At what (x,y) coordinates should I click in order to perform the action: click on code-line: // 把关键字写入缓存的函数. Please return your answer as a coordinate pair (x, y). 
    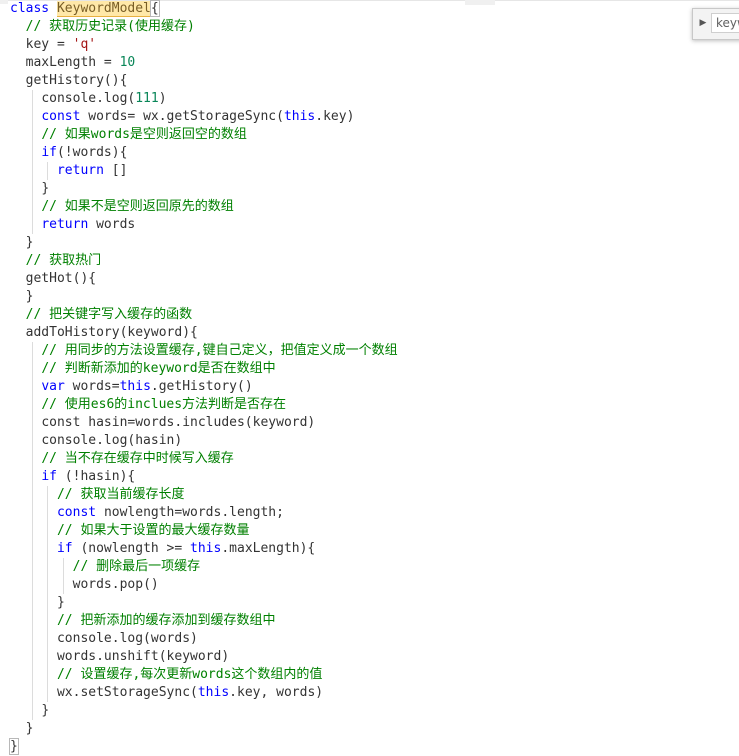
    Looking at the image, I should click on (374, 315).